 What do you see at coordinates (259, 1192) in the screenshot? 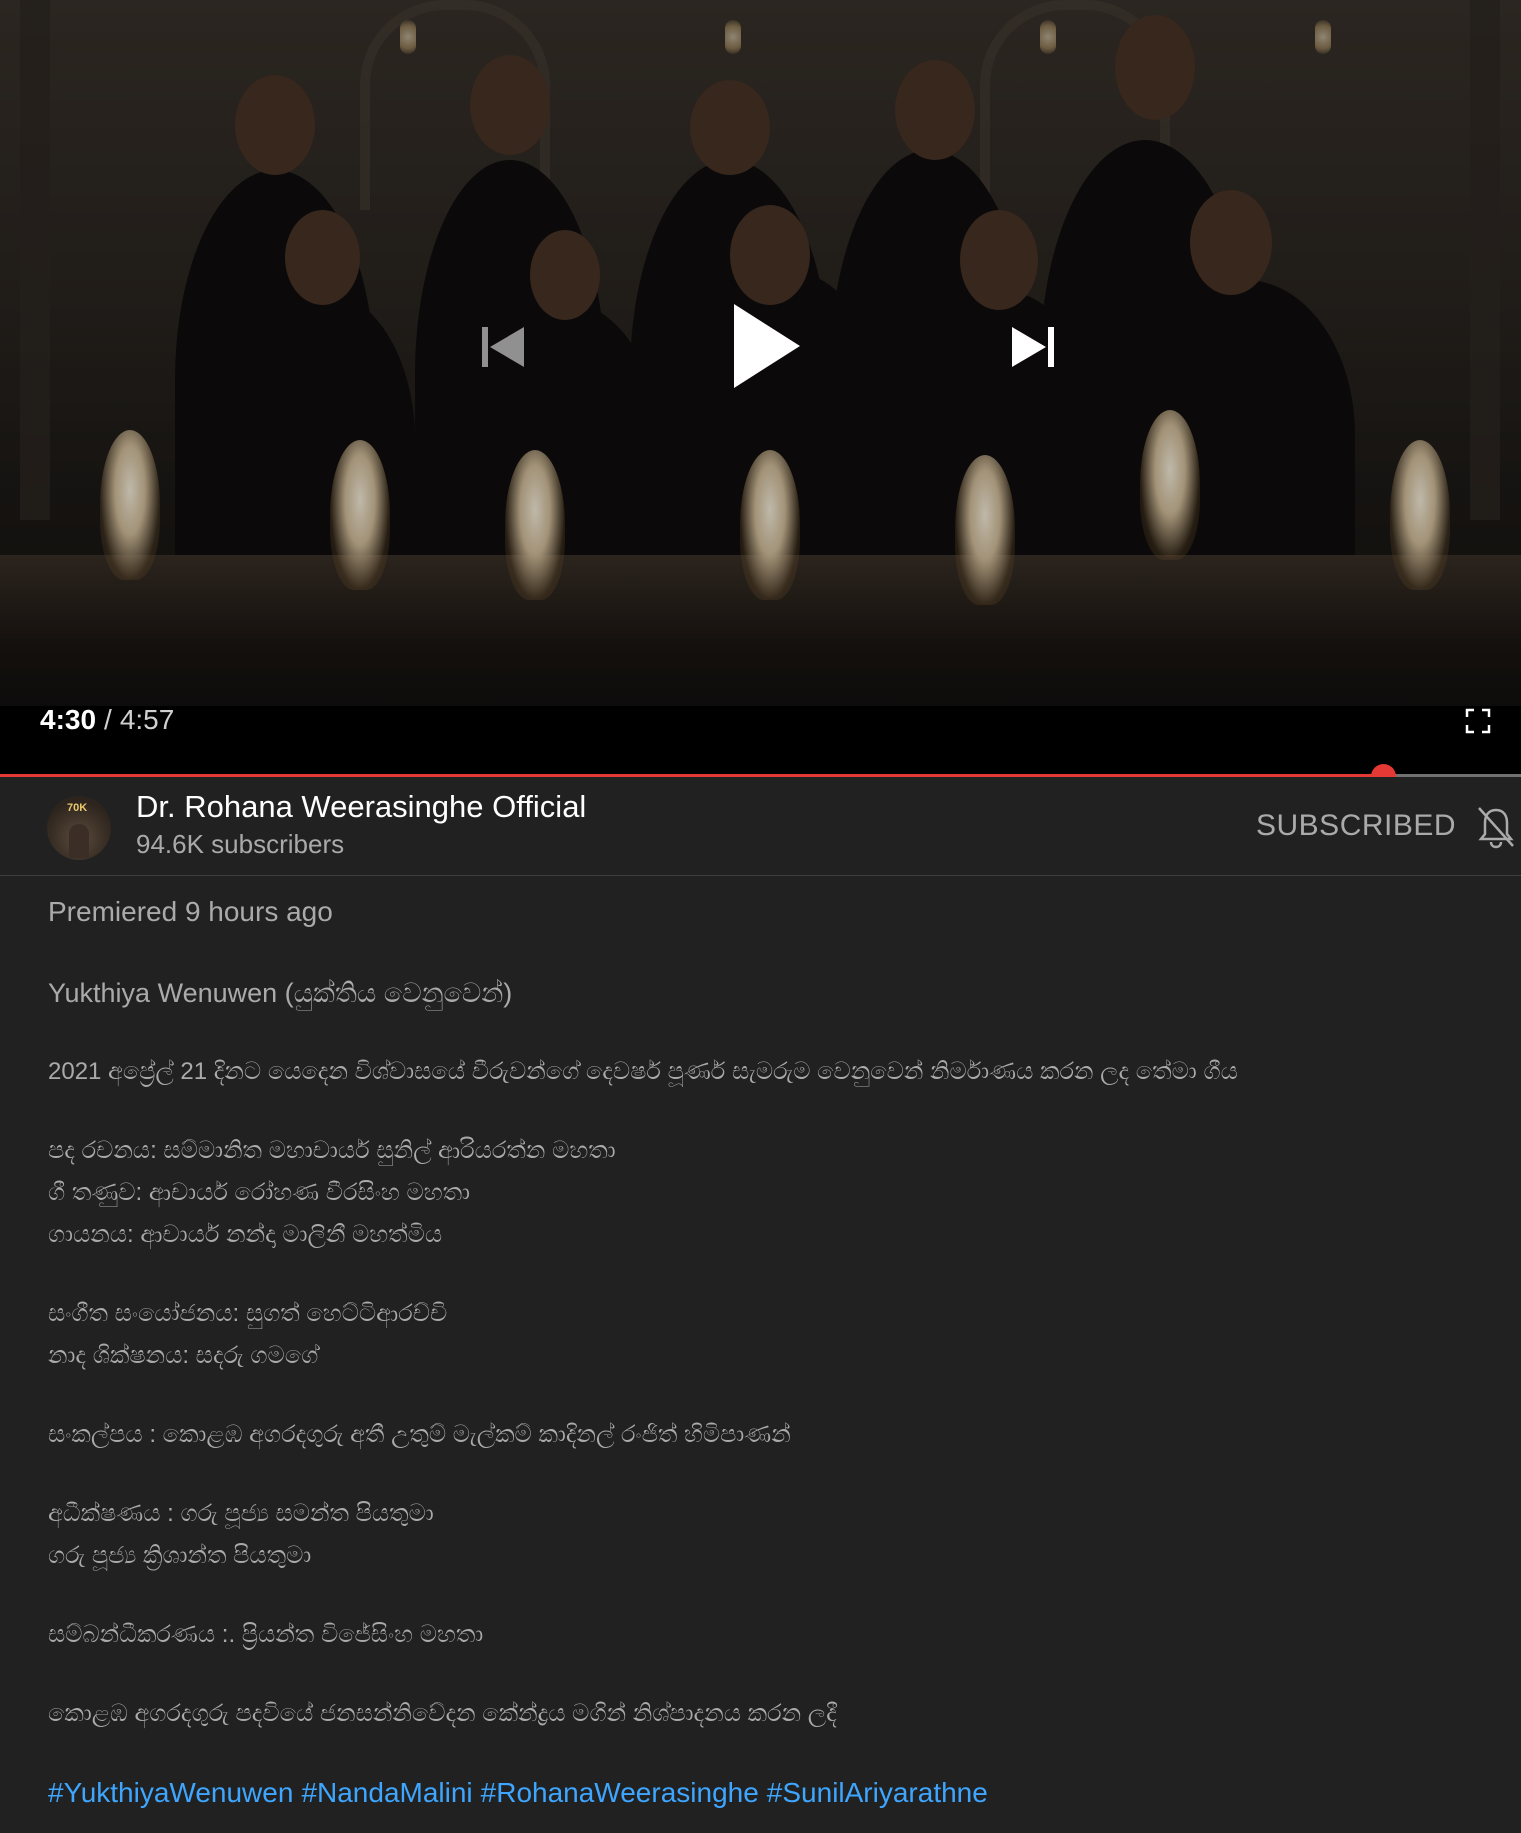
I see `description-line: ගී තණුව: ආචාර්ය රෝහණ වීරසිංහ මහතා` at bounding box center [259, 1192].